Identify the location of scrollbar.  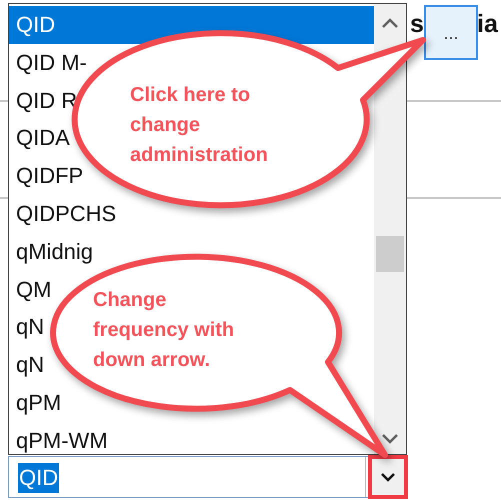
(390, 229).